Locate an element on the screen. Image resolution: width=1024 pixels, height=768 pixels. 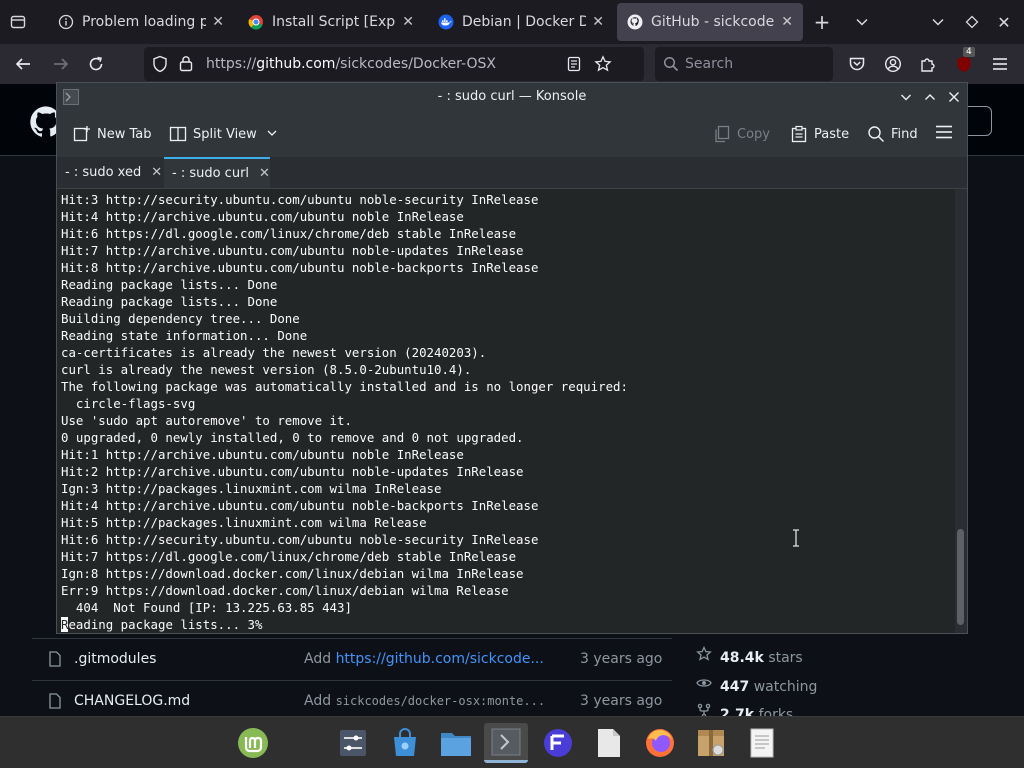
window-maximize-icon is located at coordinates (972, 22).